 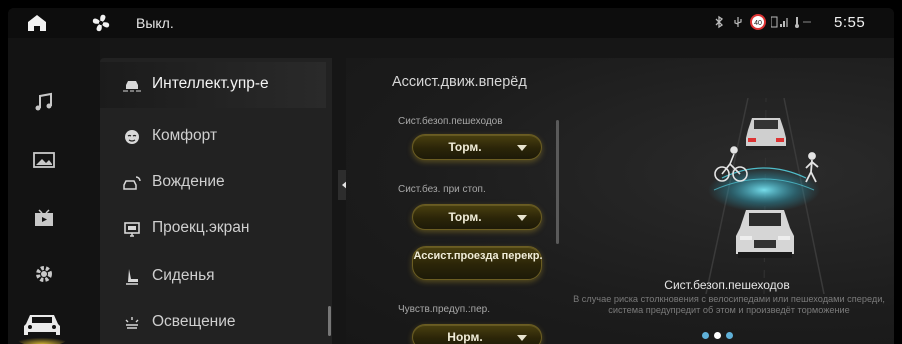 What do you see at coordinates (465, 337) in the screenshot?
I see `select-value: Норм.` at bounding box center [465, 337].